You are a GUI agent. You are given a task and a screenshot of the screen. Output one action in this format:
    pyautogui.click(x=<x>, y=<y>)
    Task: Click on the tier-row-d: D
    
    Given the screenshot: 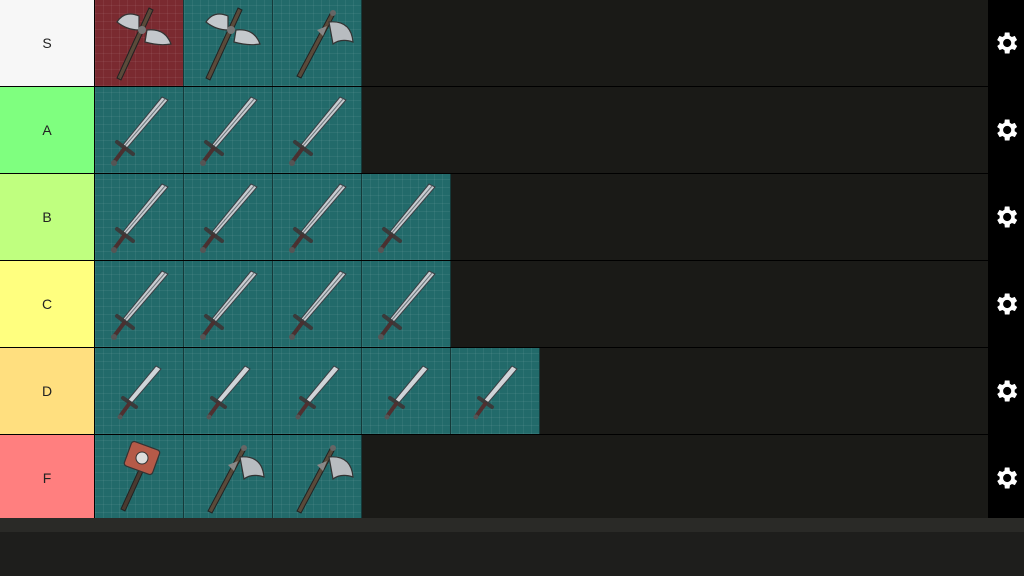 What is the action you would take?
    pyautogui.click(x=512, y=391)
    